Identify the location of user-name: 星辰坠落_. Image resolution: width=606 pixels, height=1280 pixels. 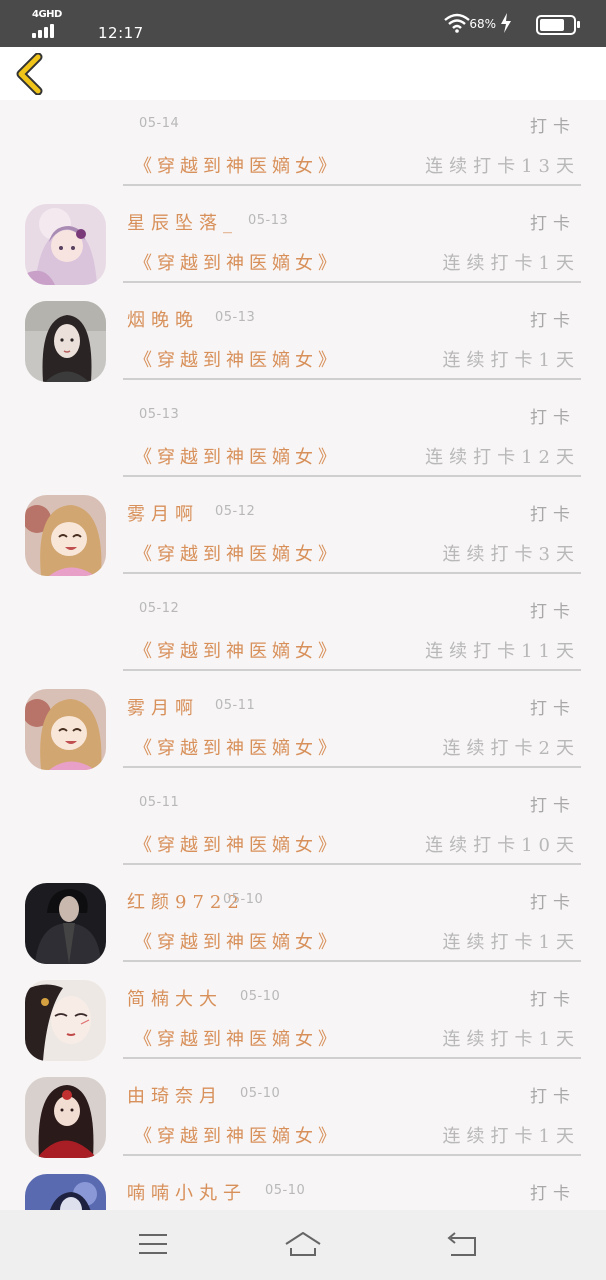
(182, 222).